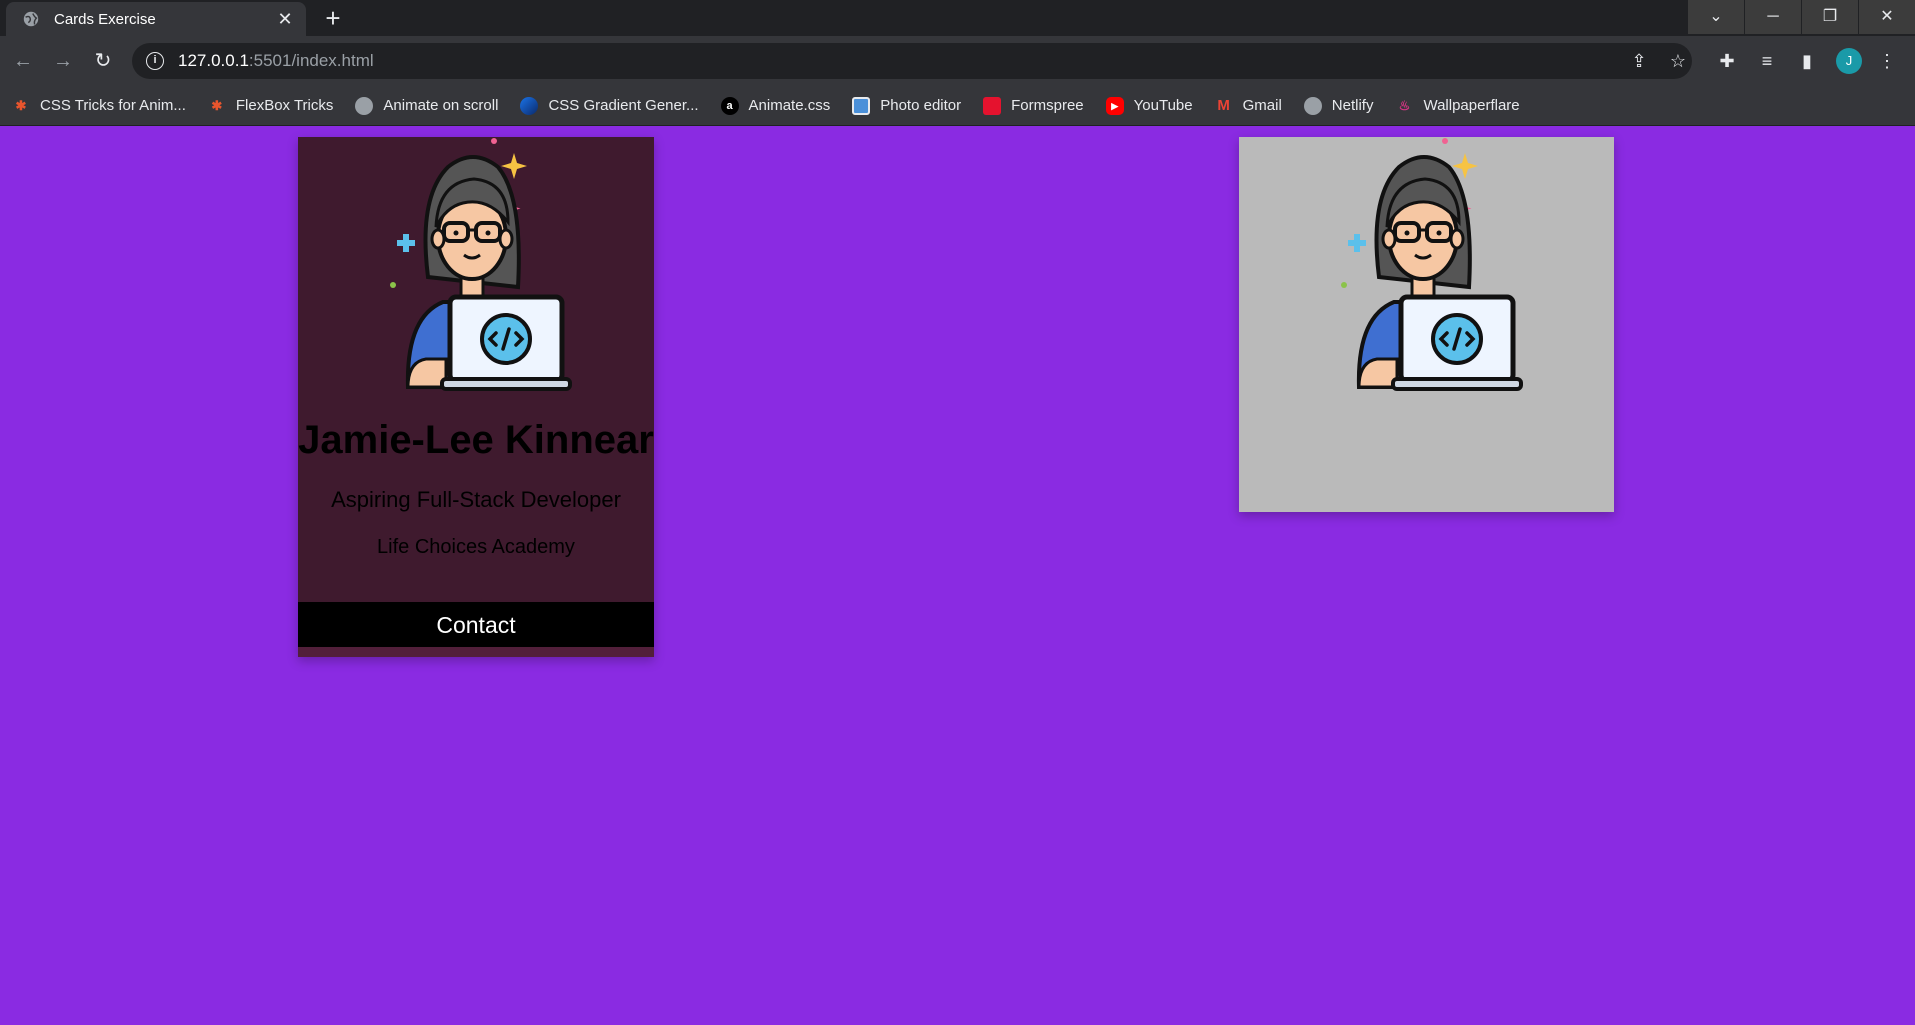 This screenshot has width=1915, height=1025. Describe the element at coordinates (1727, 61) in the screenshot. I see `extensions-icon: ✚` at that location.